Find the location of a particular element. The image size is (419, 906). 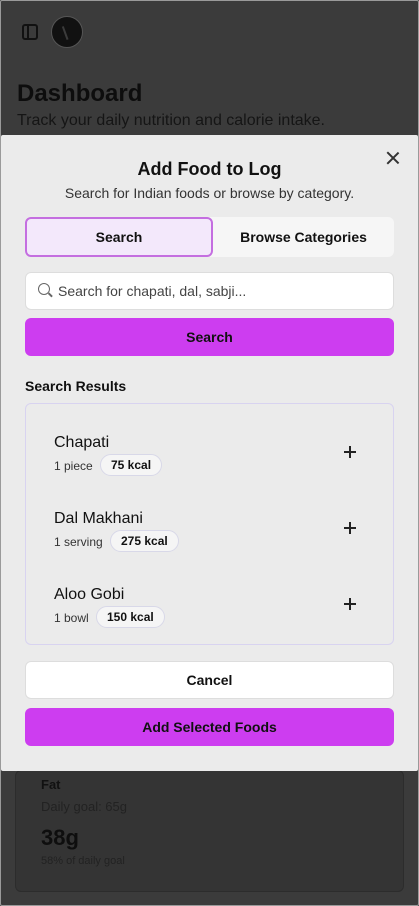

avatar is located at coordinates (67, 32).